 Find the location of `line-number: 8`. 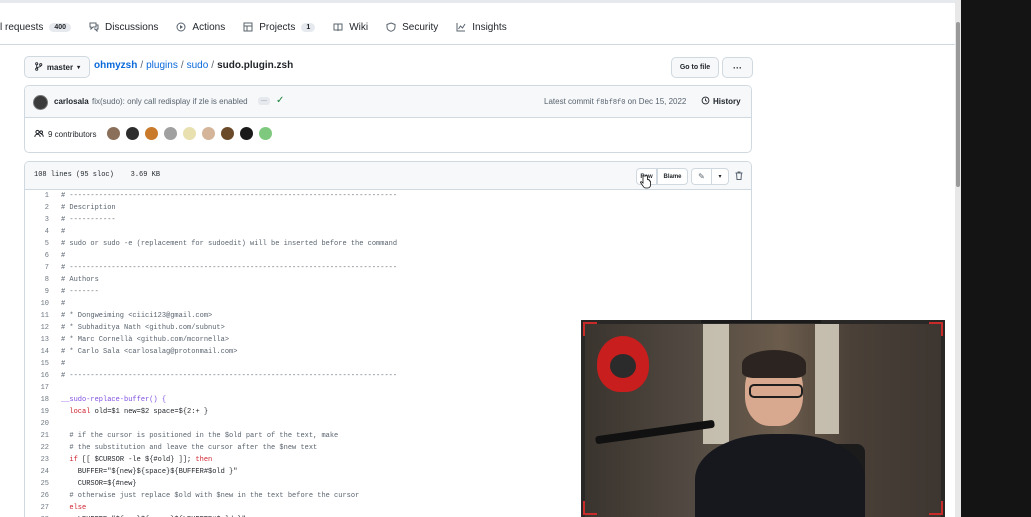

line-number: 8 is located at coordinates (37, 280).